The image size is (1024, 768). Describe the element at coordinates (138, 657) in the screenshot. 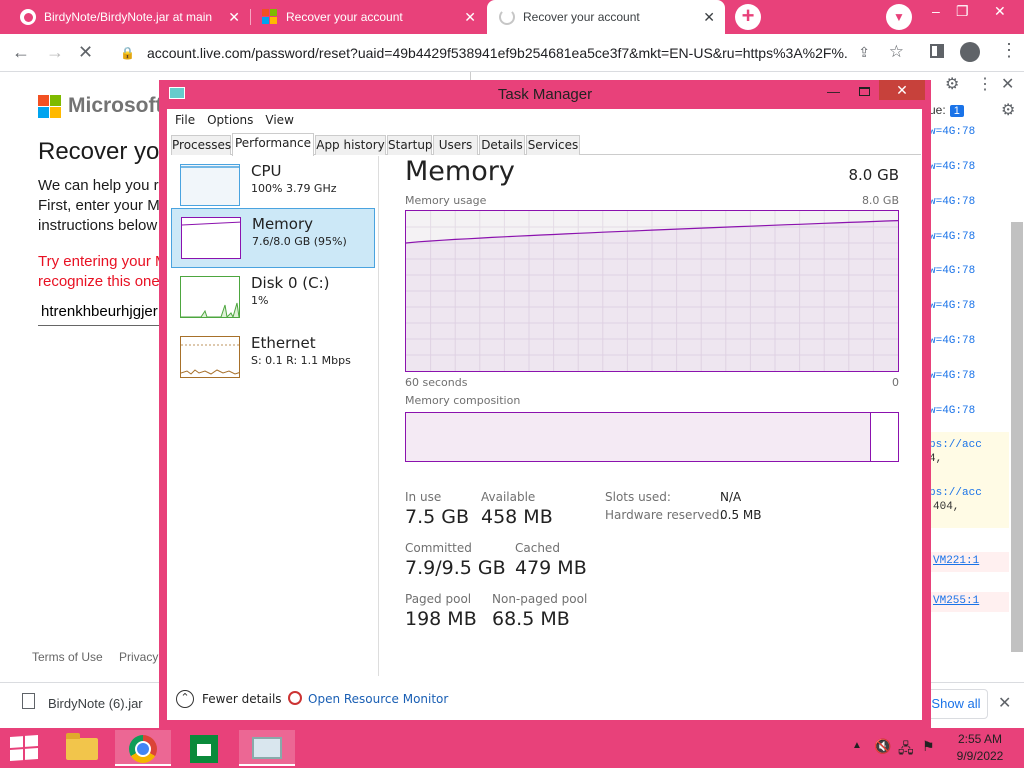

I see `privacy-link: Privacy` at that location.